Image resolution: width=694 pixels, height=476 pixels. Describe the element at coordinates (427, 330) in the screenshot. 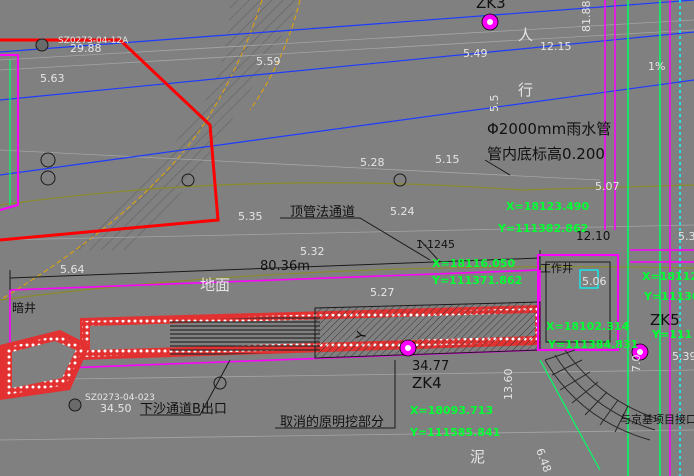

I see `cancelled-open-cut` at that location.